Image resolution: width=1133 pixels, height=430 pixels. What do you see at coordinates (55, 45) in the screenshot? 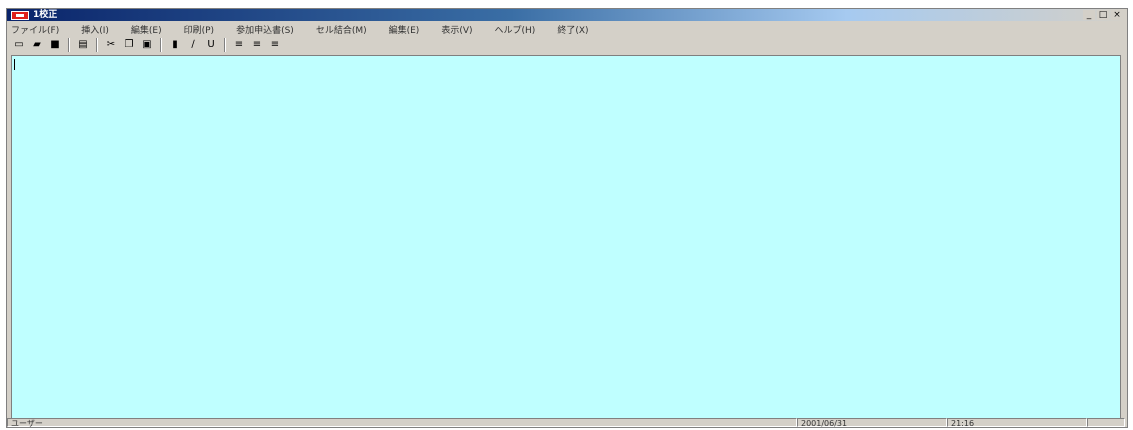
I see `save-icon: ■` at bounding box center [55, 45].